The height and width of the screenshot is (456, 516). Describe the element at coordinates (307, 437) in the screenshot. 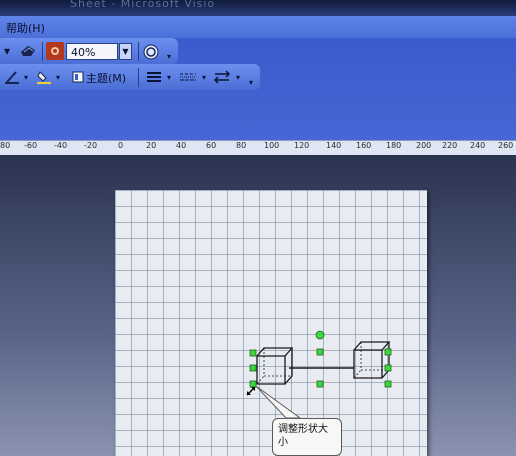

I see `tooltip-callout: 调整形状大小` at that location.